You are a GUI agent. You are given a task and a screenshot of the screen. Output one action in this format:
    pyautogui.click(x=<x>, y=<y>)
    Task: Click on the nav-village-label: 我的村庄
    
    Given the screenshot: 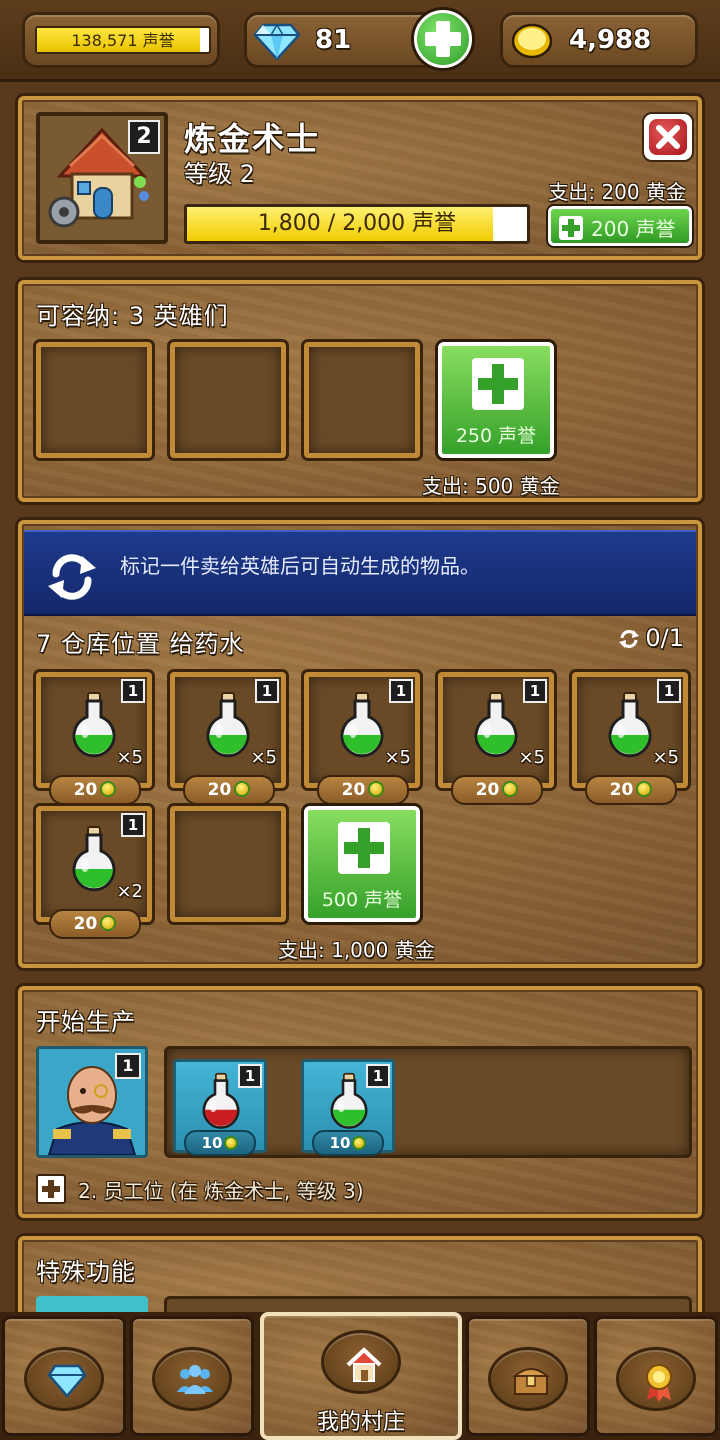 What is the action you would take?
    pyautogui.click(x=360, y=1422)
    